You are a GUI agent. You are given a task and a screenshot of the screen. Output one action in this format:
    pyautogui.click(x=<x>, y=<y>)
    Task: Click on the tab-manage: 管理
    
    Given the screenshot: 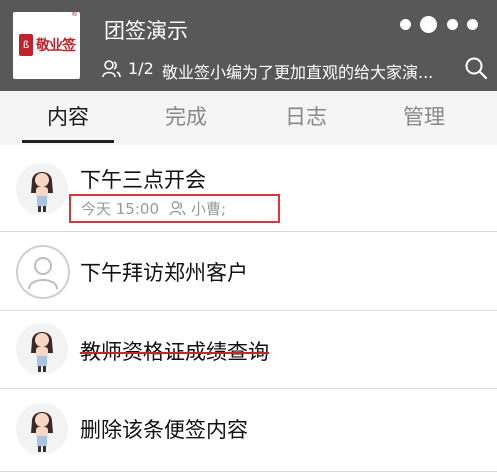 What is the action you would take?
    pyautogui.click(x=424, y=118)
    